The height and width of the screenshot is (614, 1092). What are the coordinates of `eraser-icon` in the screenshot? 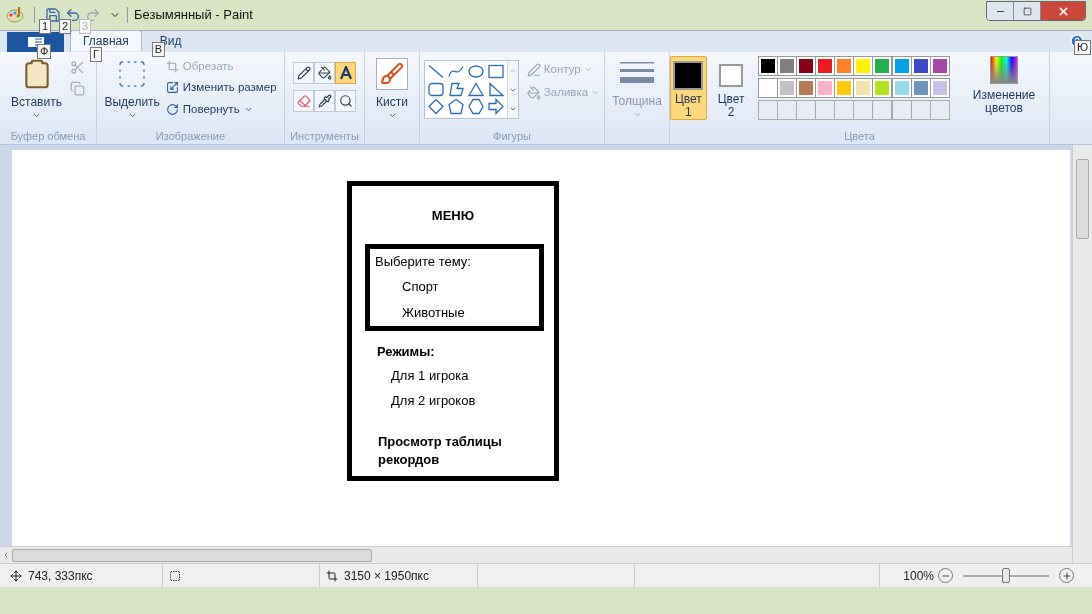 It's located at (303, 101).